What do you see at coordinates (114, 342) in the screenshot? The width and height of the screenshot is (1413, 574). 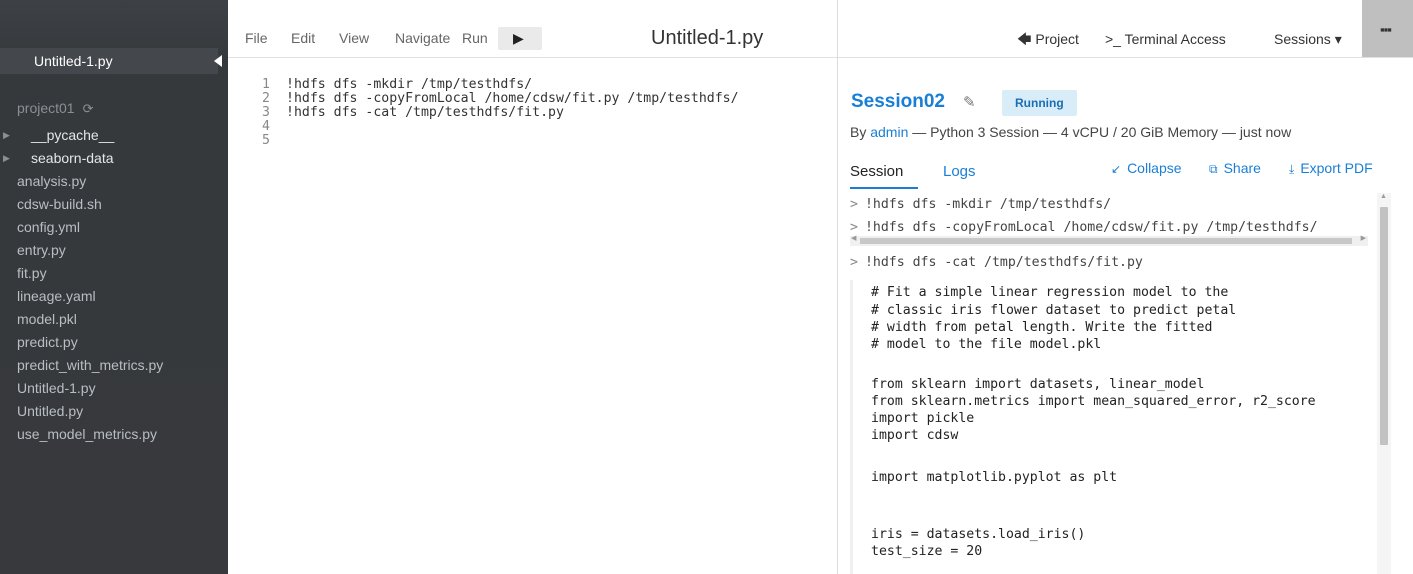 I see `file-item: predict.py` at bounding box center [114, 342].